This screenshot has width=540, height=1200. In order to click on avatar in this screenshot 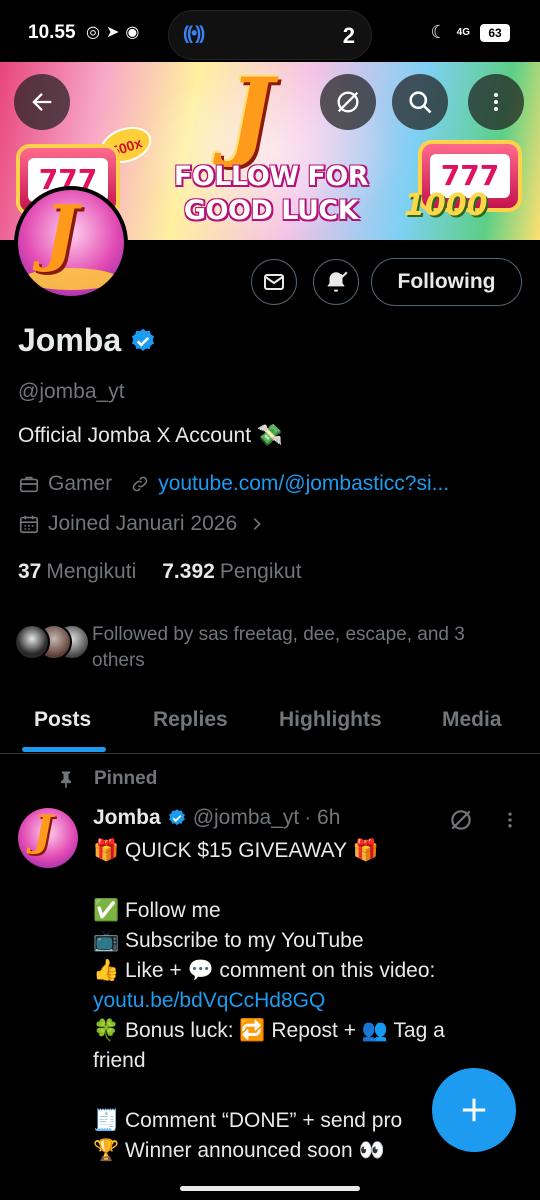, I will do `click(32, 642)`.